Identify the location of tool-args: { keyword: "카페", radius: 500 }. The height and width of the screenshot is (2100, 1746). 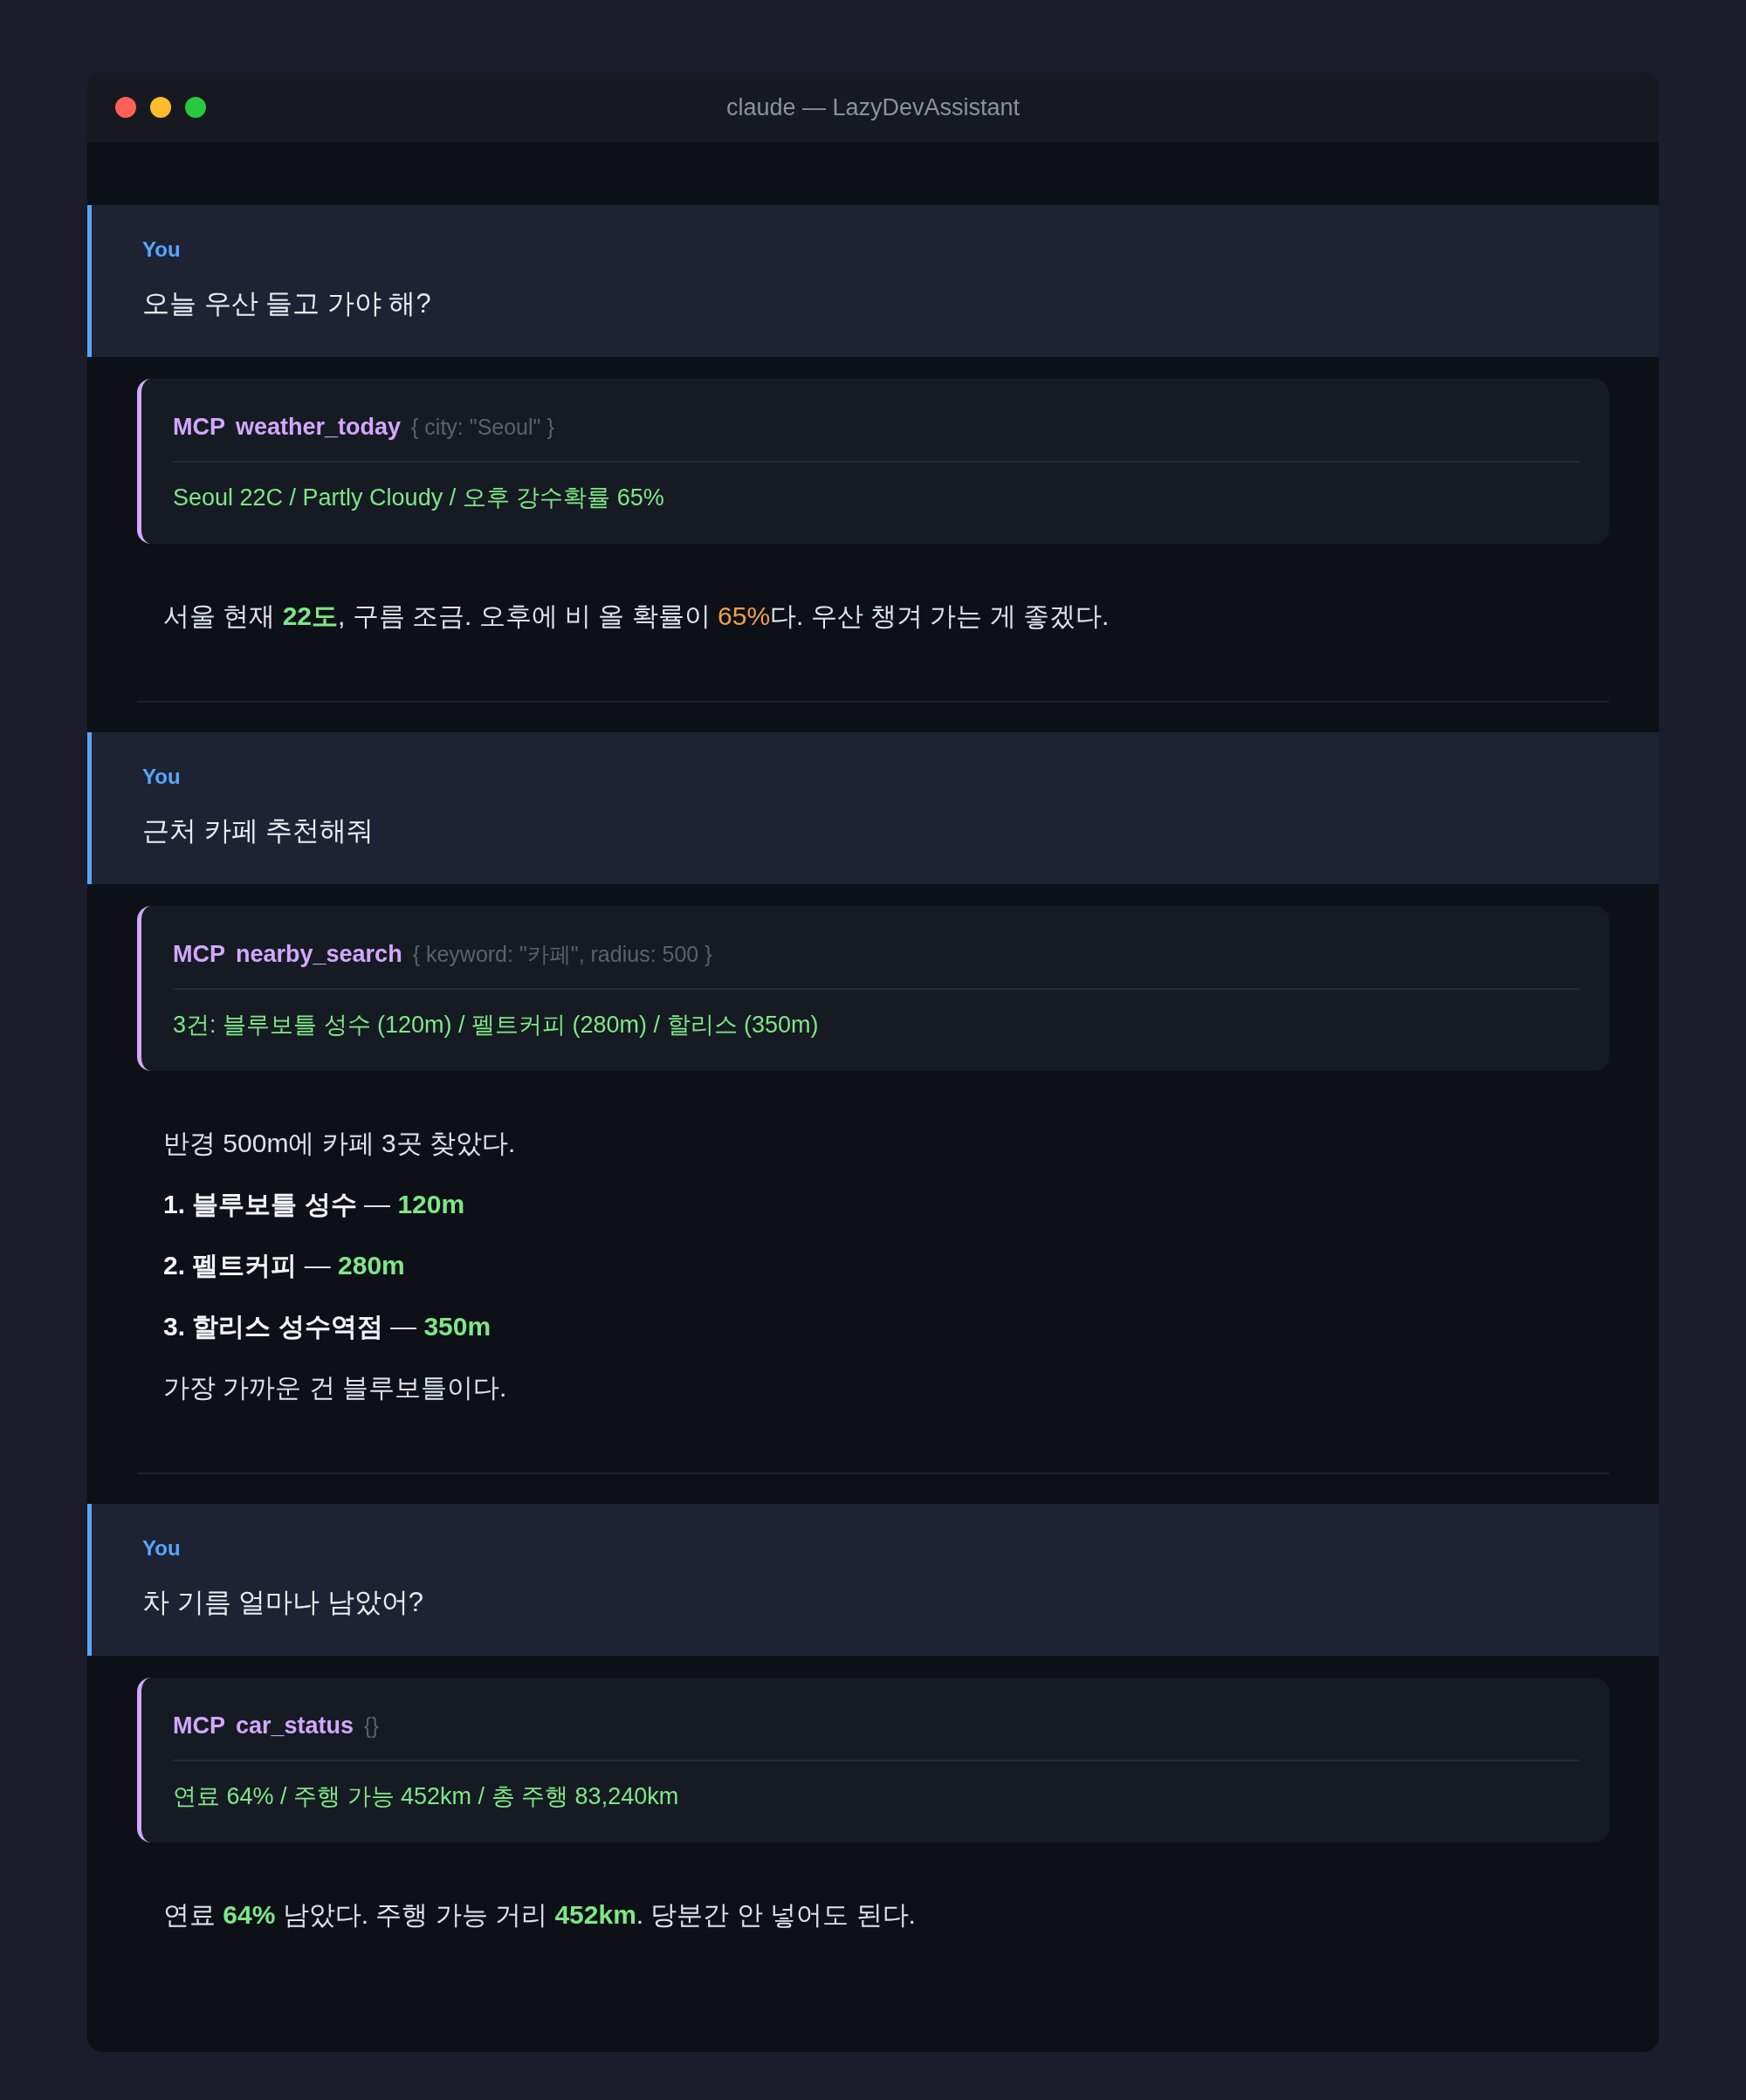
(562, 954).